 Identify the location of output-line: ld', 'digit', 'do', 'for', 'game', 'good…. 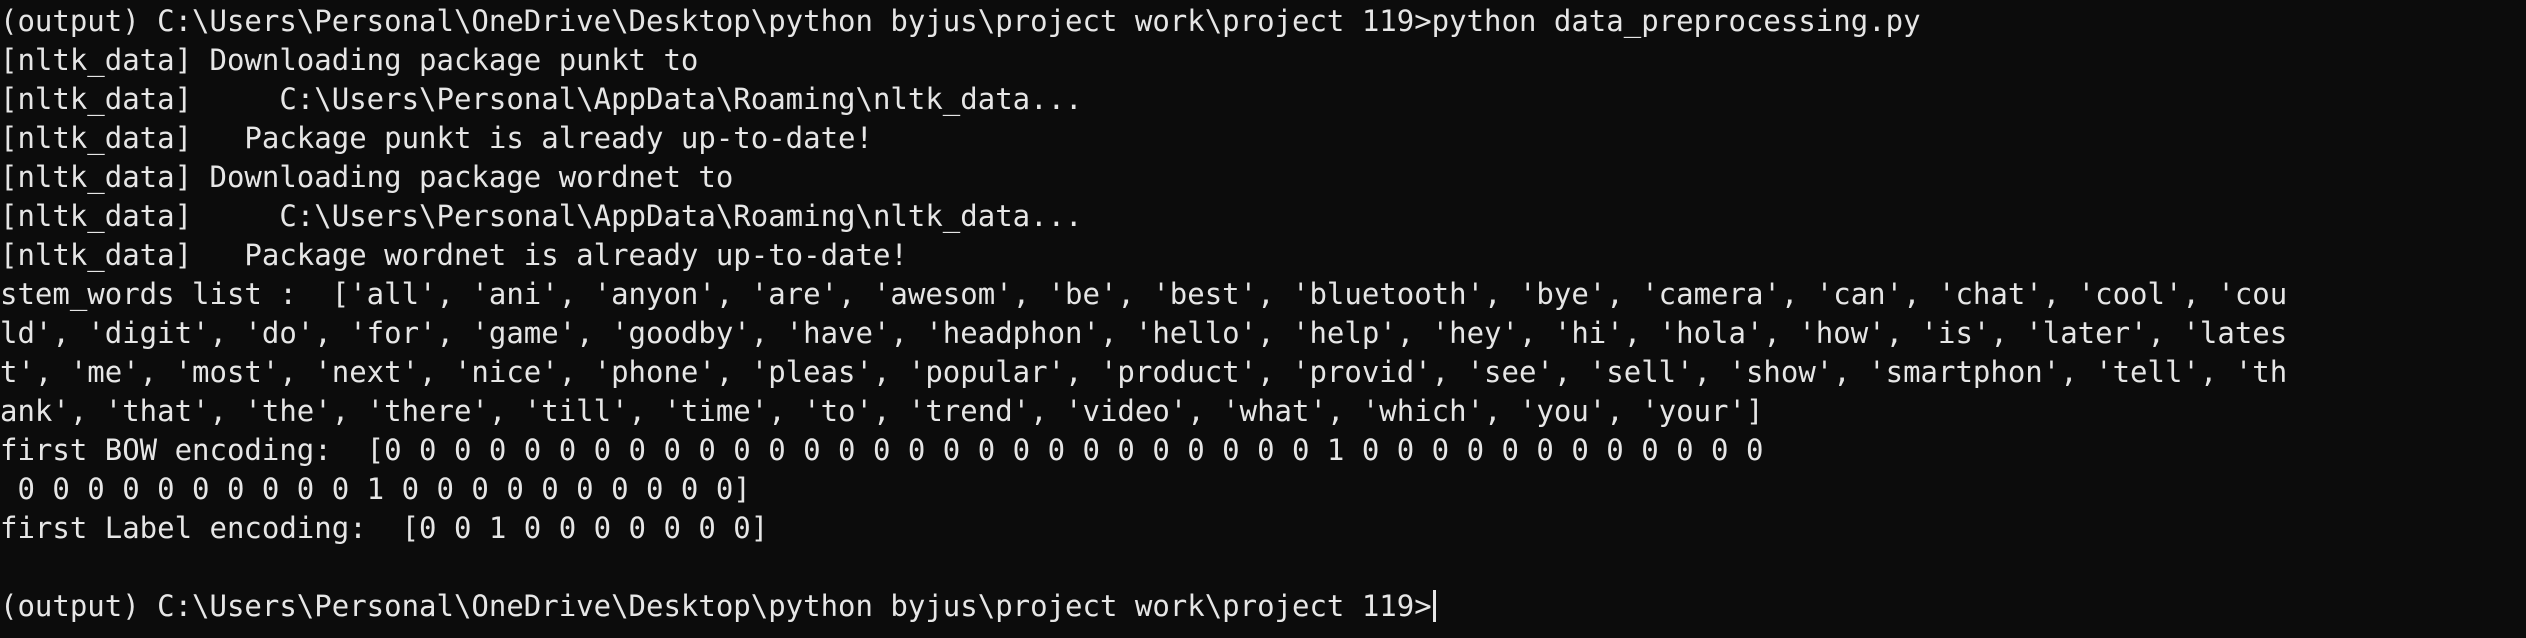
(1144, 333).